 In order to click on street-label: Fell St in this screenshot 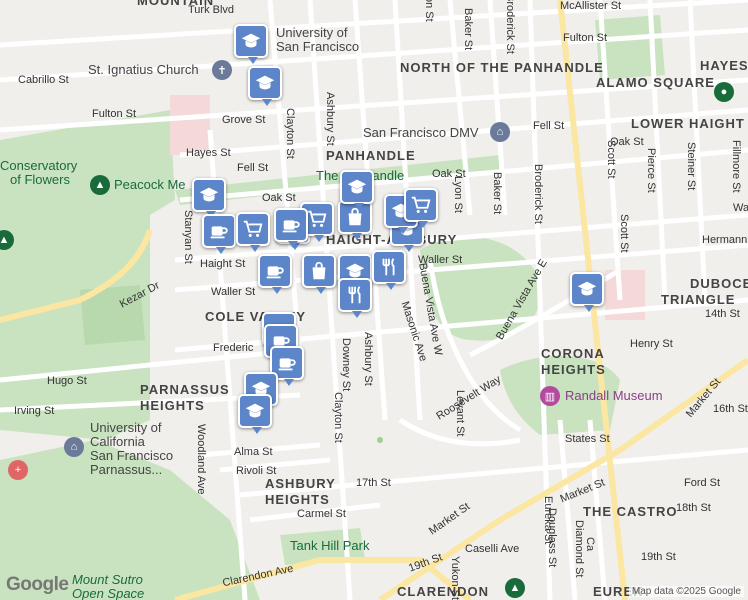, I will do `click(549, 126)`.